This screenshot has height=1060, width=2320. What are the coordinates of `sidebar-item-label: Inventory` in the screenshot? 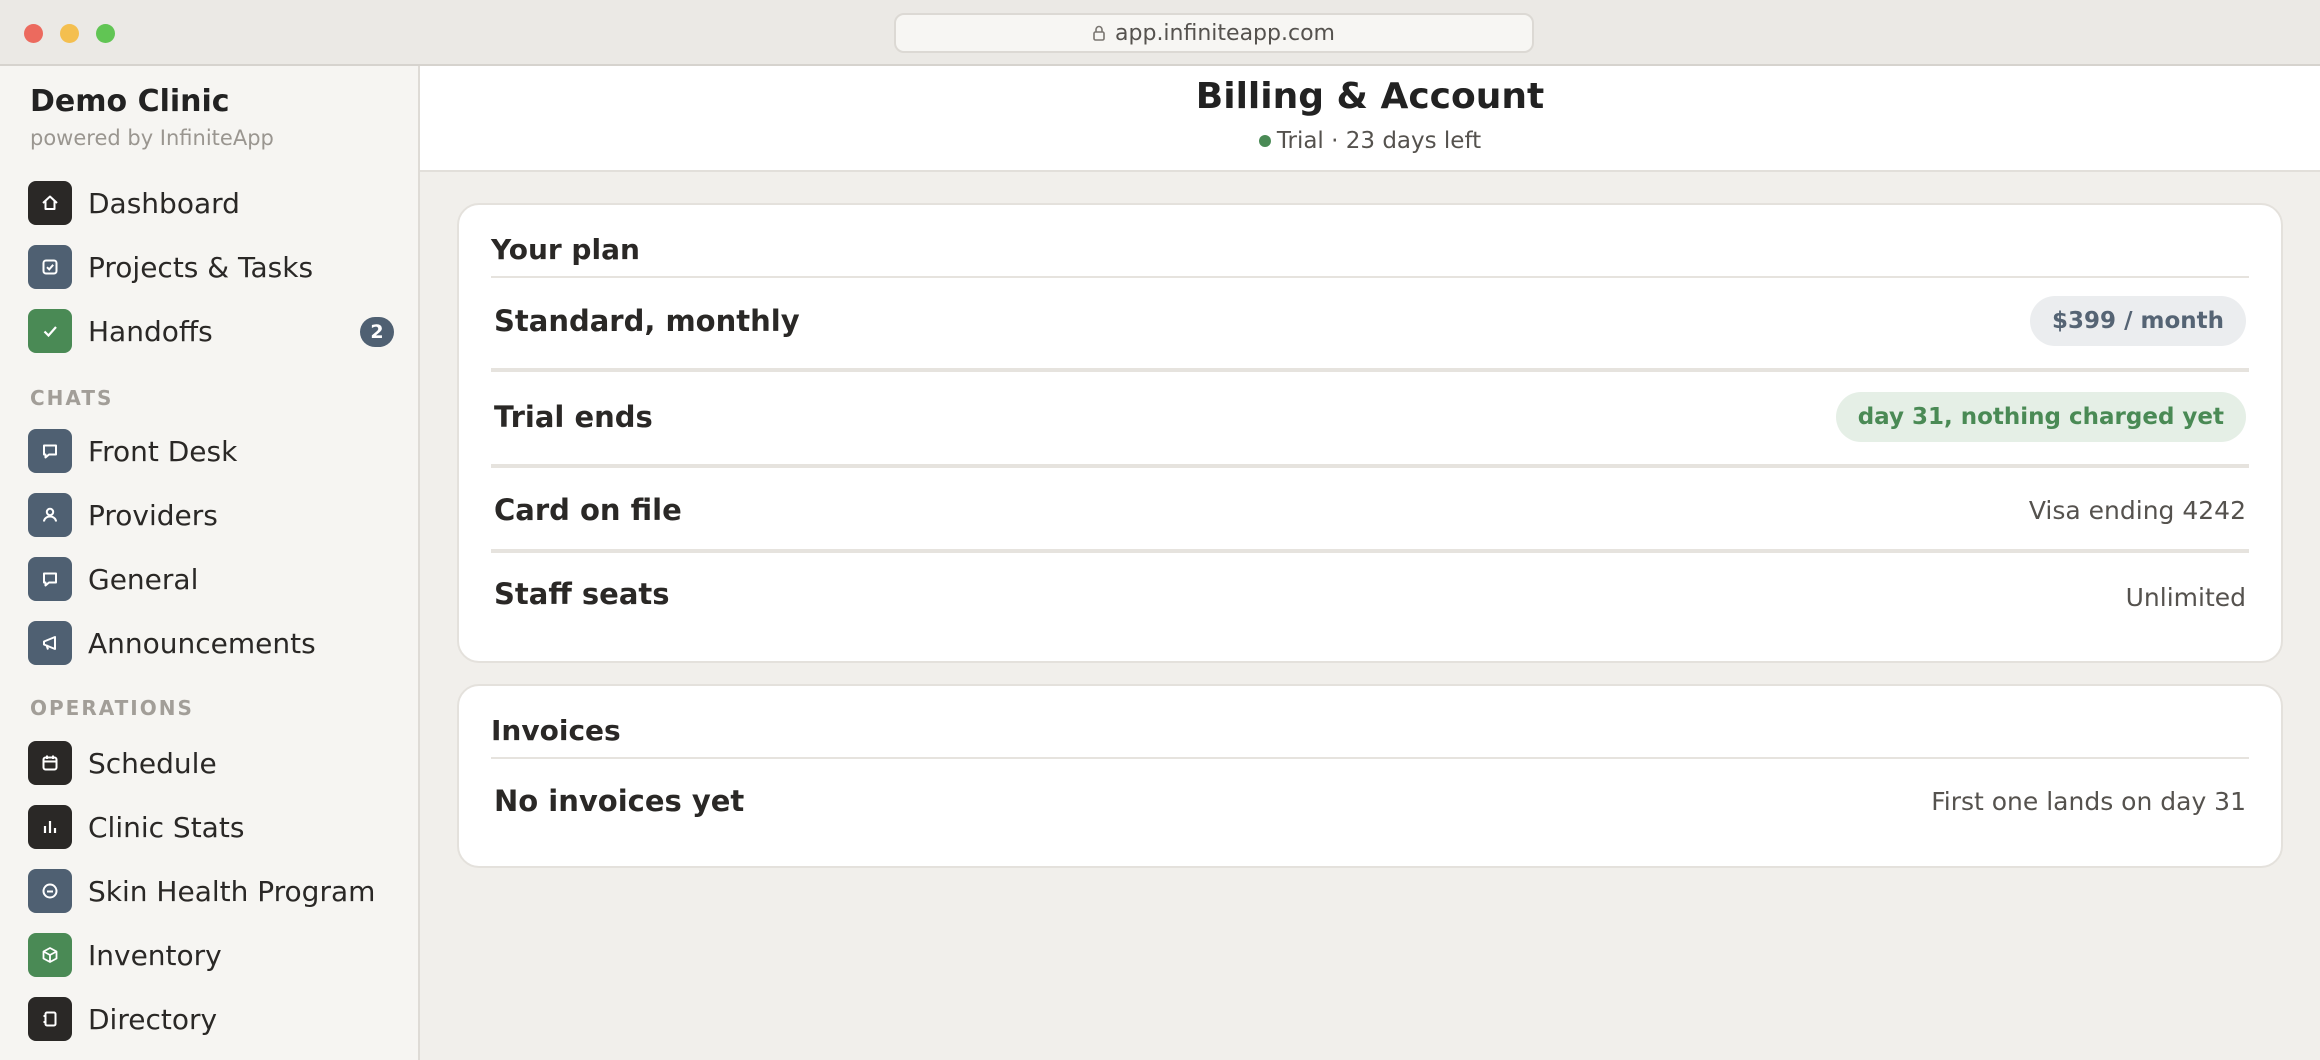 It's located at (155, 955).